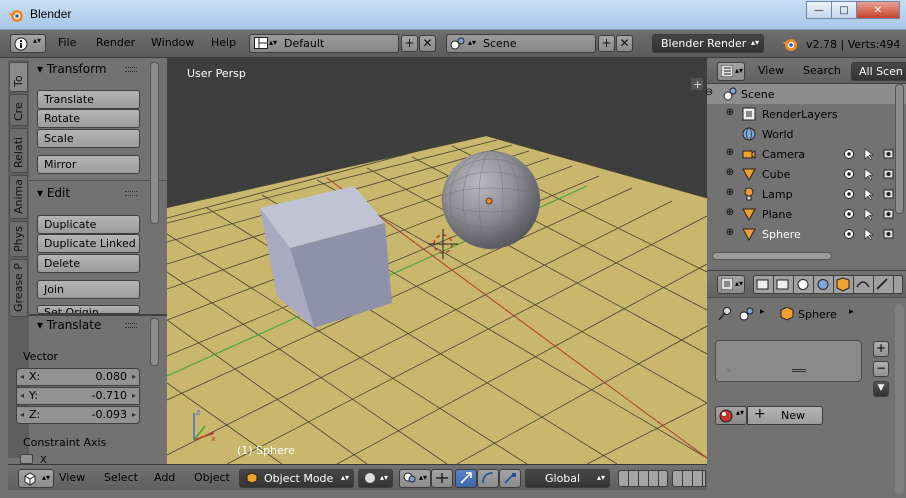 The image size is (906, 498). Describe the element at coordinates (409, 43) in the screenshot. I see `add-layout-button: +` at that location.